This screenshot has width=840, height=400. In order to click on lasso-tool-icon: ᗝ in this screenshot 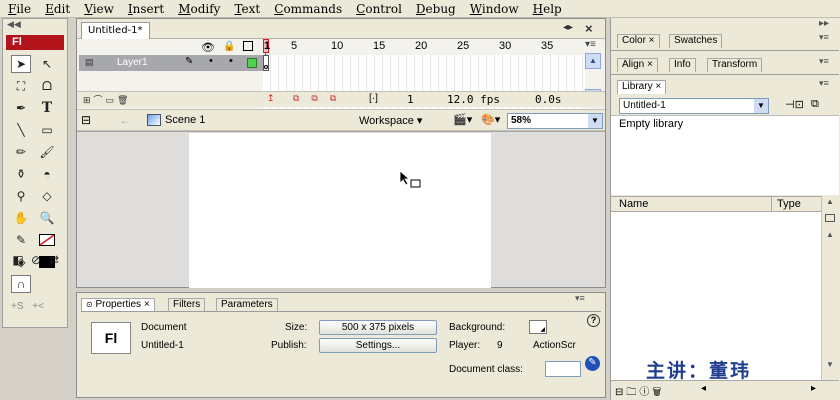, I will do `click(47, 86)`.